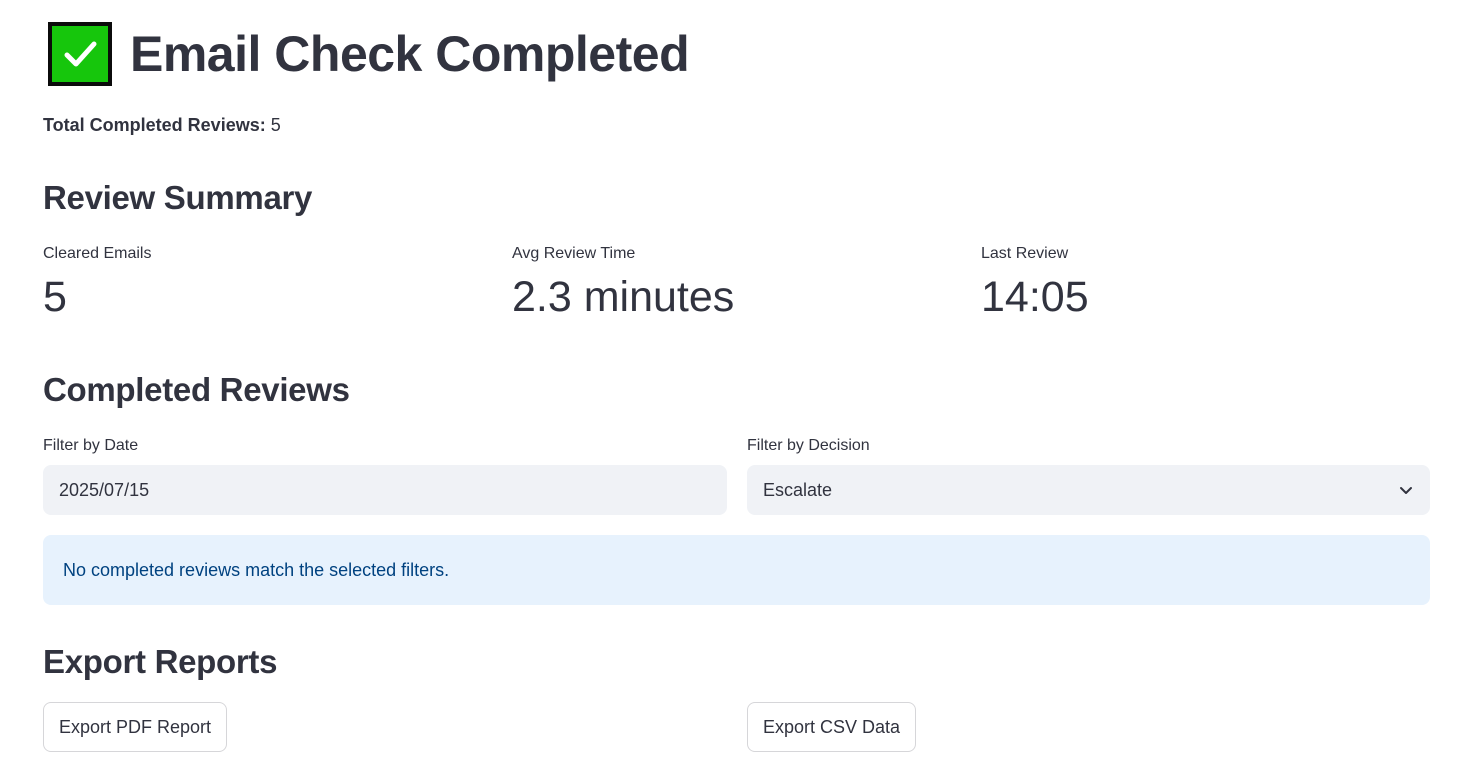  I want to click on completed-reviews-heading: Completed Reviews, so click(196, 389).